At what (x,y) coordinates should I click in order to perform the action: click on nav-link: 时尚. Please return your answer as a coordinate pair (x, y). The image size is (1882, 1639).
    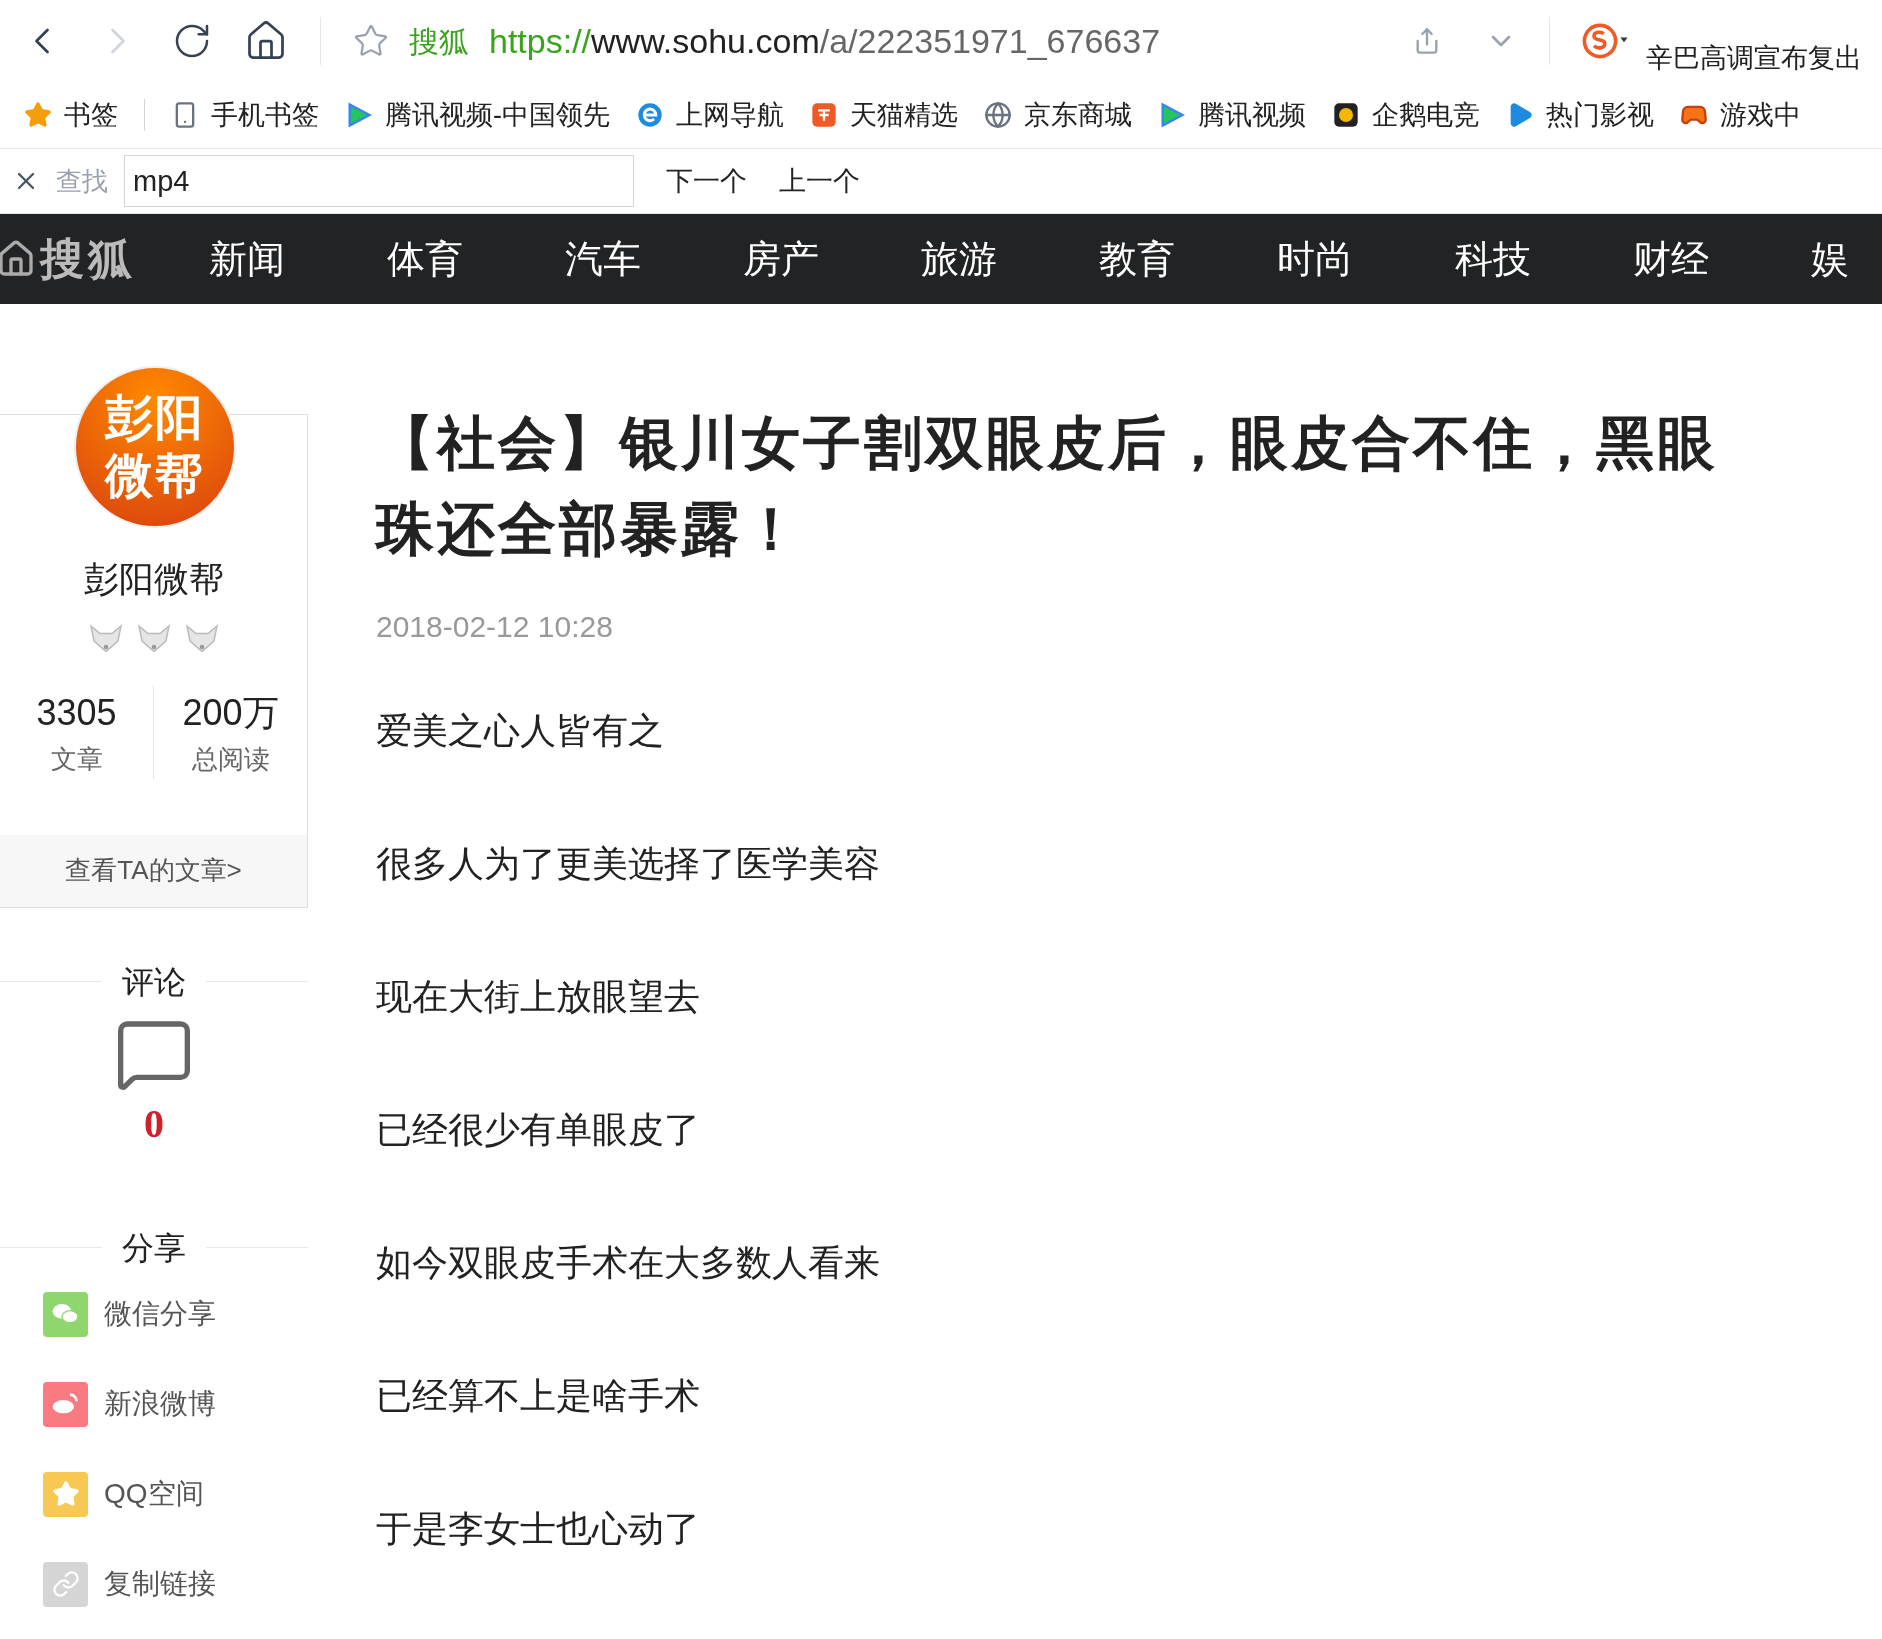
    Looking at the image, I should click on (1365, 259).